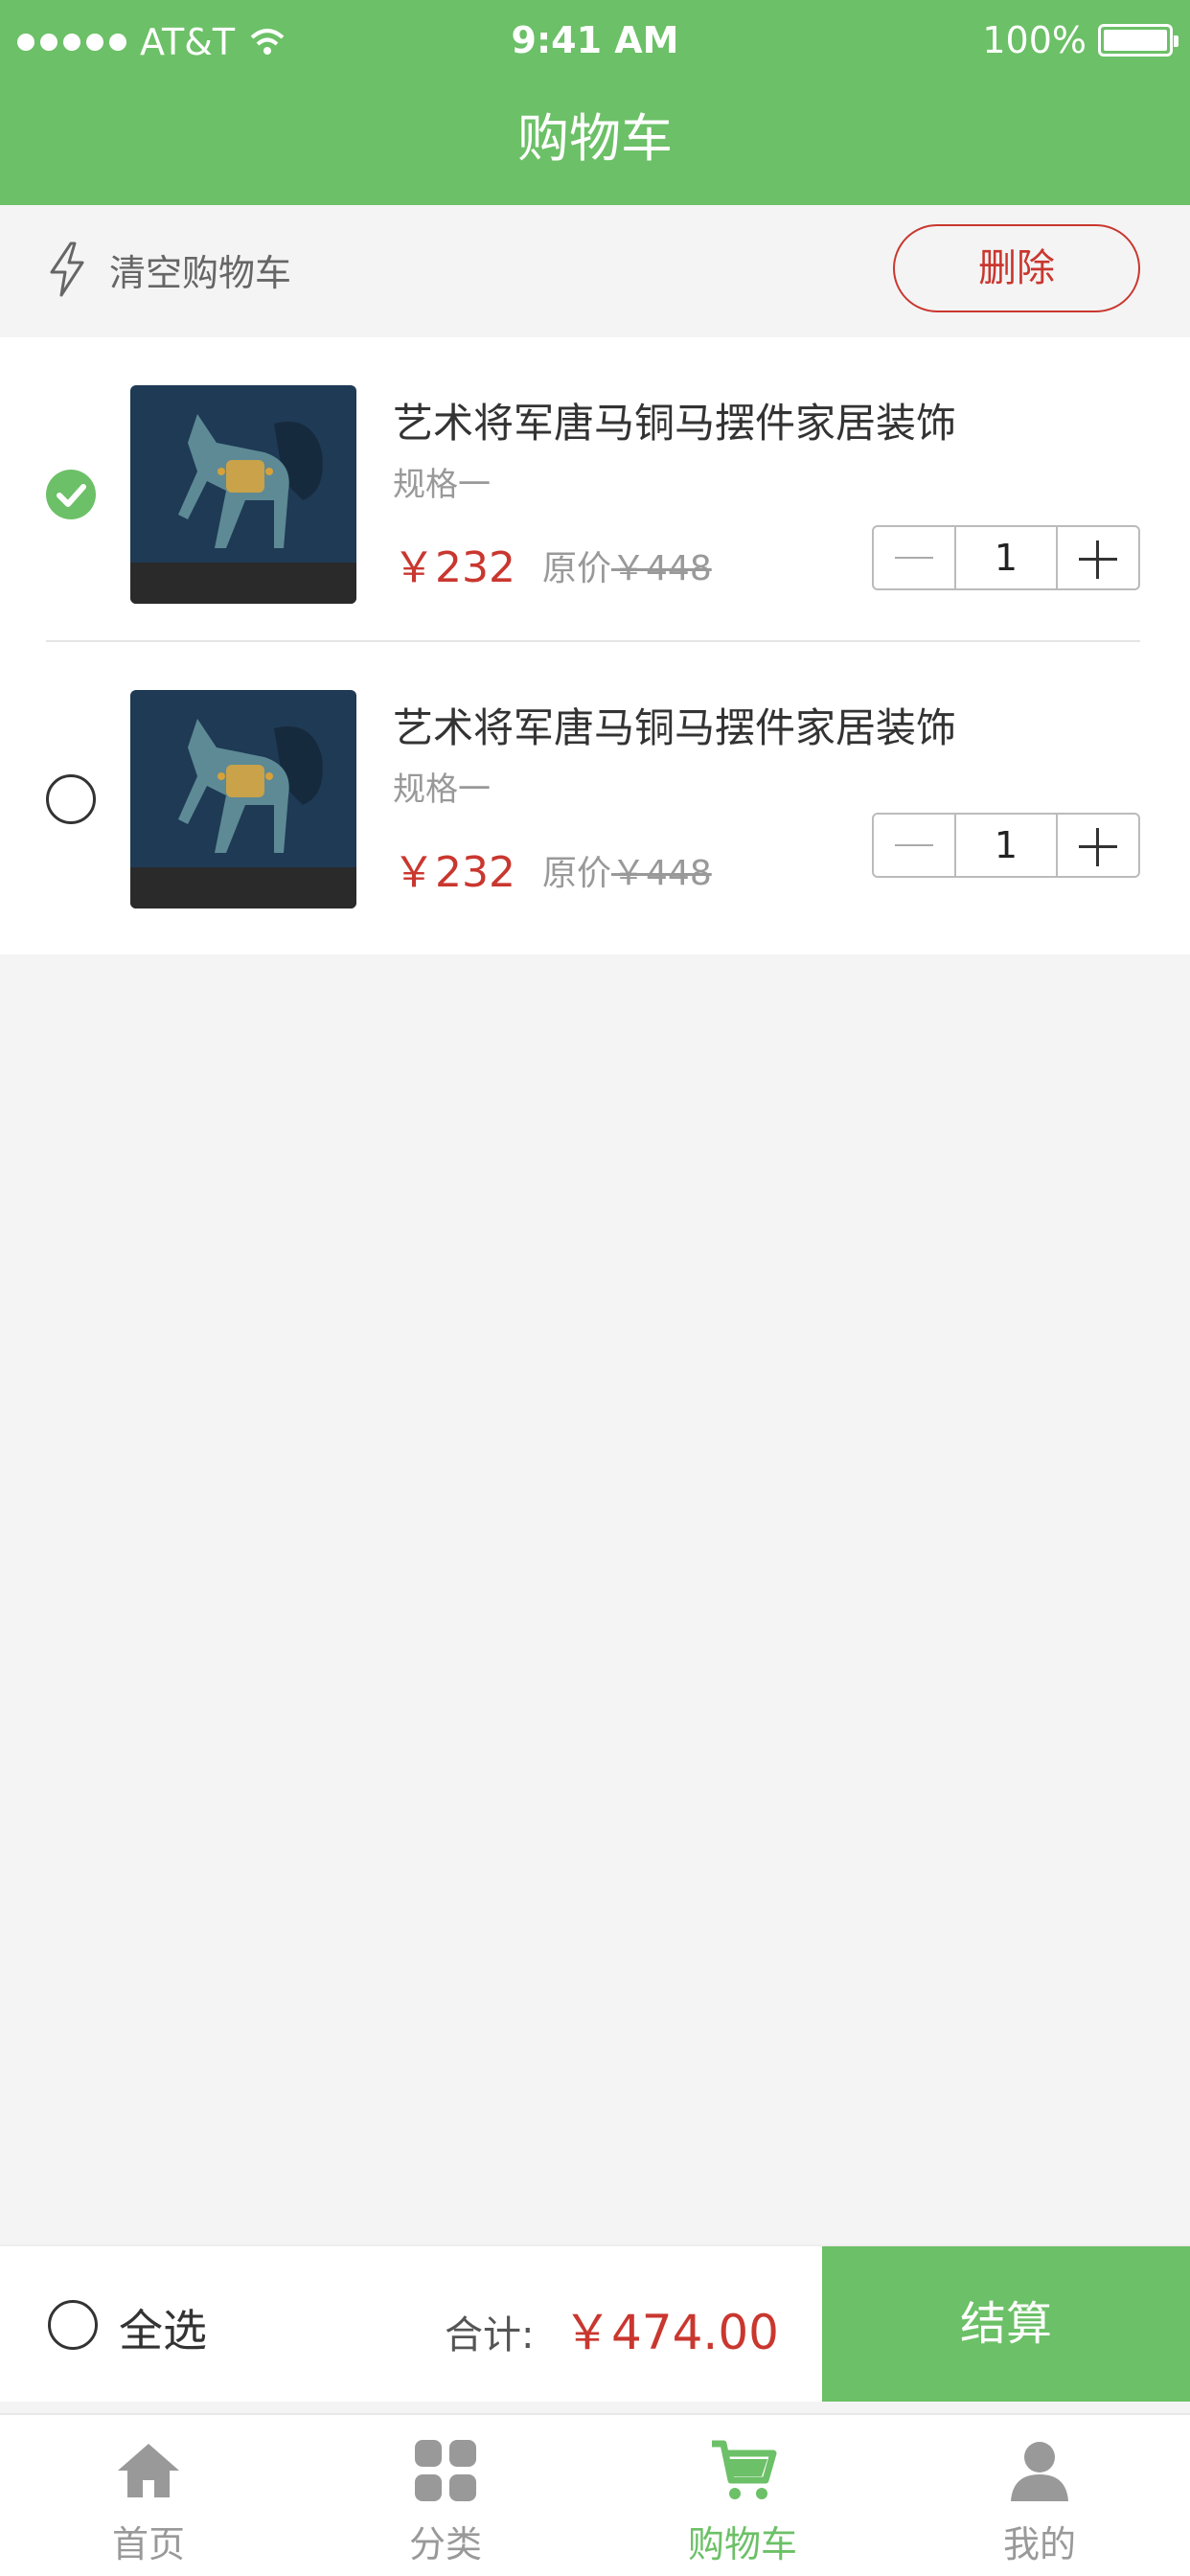  Describe the element at coordinates (1006, 2324) in the screenshot. I see `checkout-button: 结算` at that location.